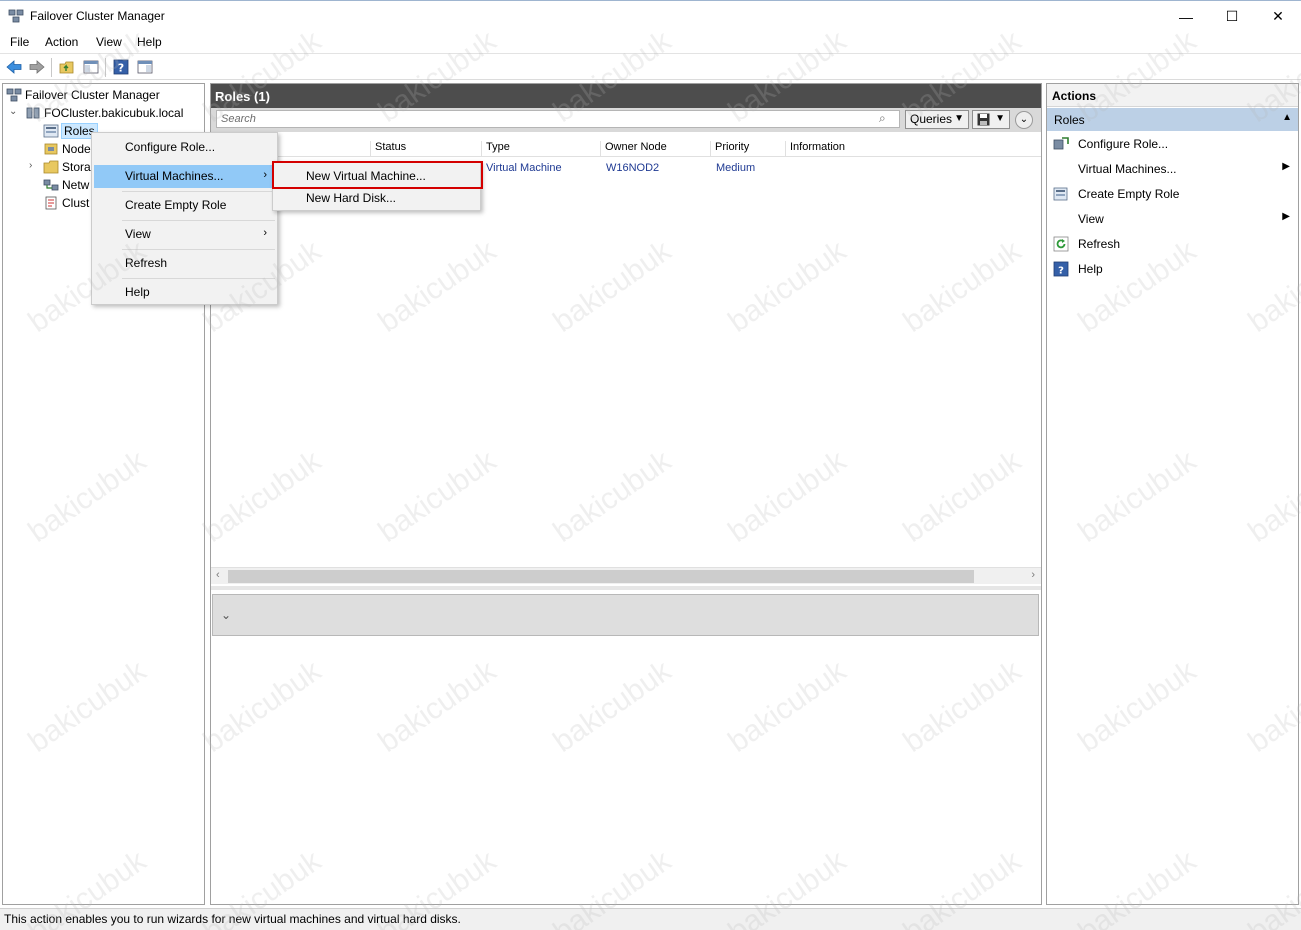 Image resolution: width=1301 pixels, height=930 pixels. I want to click on action-virtual-machines: Virtual Machines... ▶, so click(1172, 169).